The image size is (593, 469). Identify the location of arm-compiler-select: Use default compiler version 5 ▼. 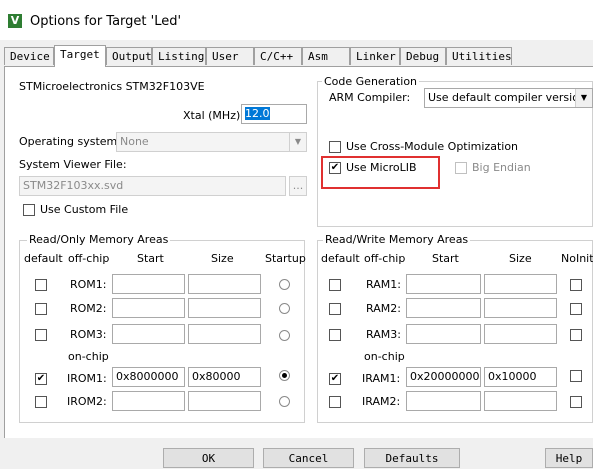
(508, 98).